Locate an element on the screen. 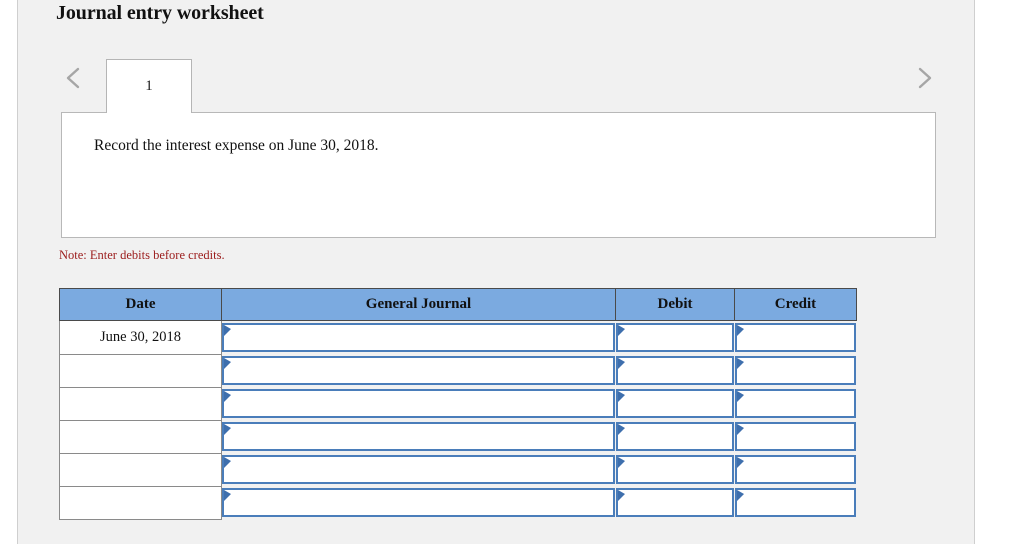 This screenshot has height=544, width=1024. date-cell: June 30, 2018 is located at coordinates (140, 337).